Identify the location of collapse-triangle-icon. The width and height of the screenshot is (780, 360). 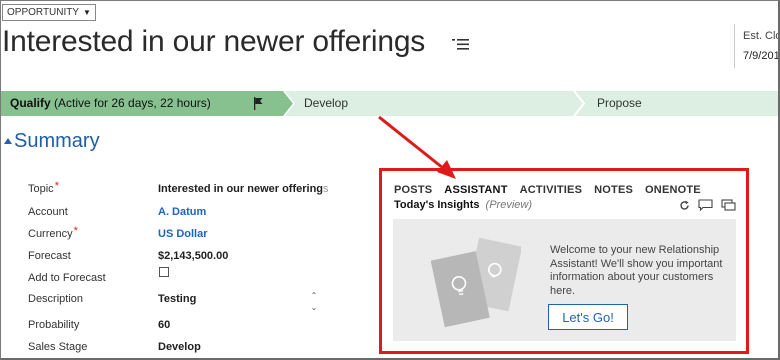
(8, 141).